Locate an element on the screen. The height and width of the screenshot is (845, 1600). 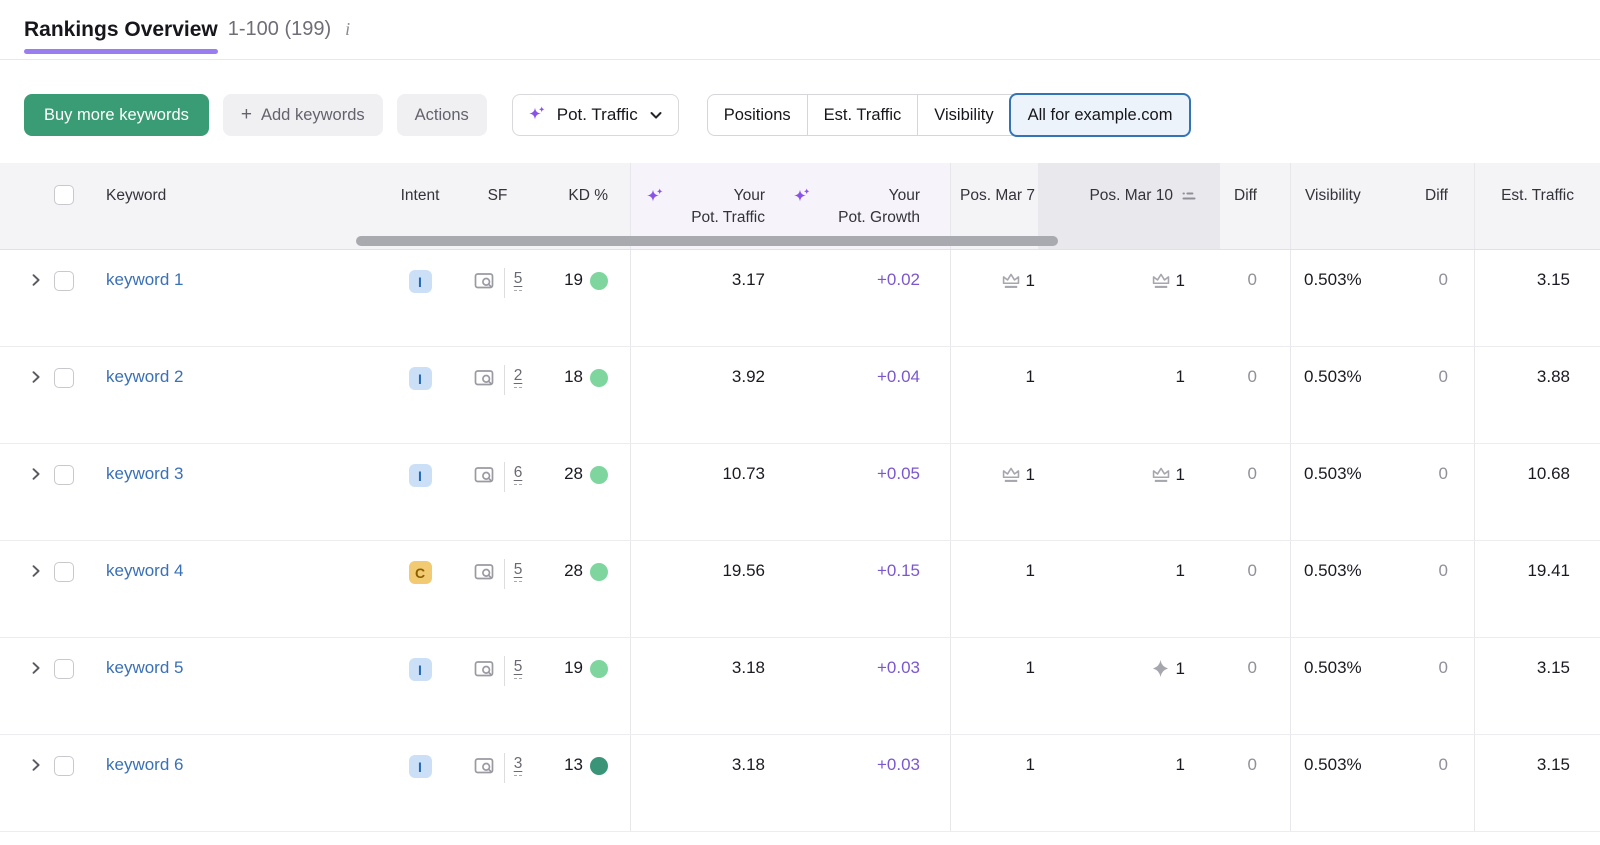
serp-features-count: 2 is located at coordinates (518, 377).